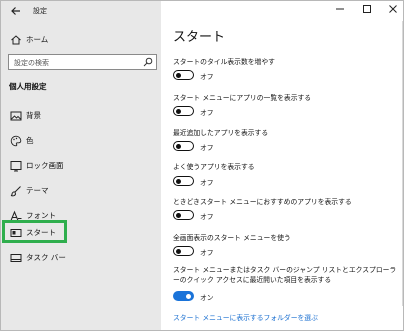 The height and width of the screenshot is (331, 404). Describe the element at coordinates (367, 9) in the screenshot. I see `maximize-icon` at that location.